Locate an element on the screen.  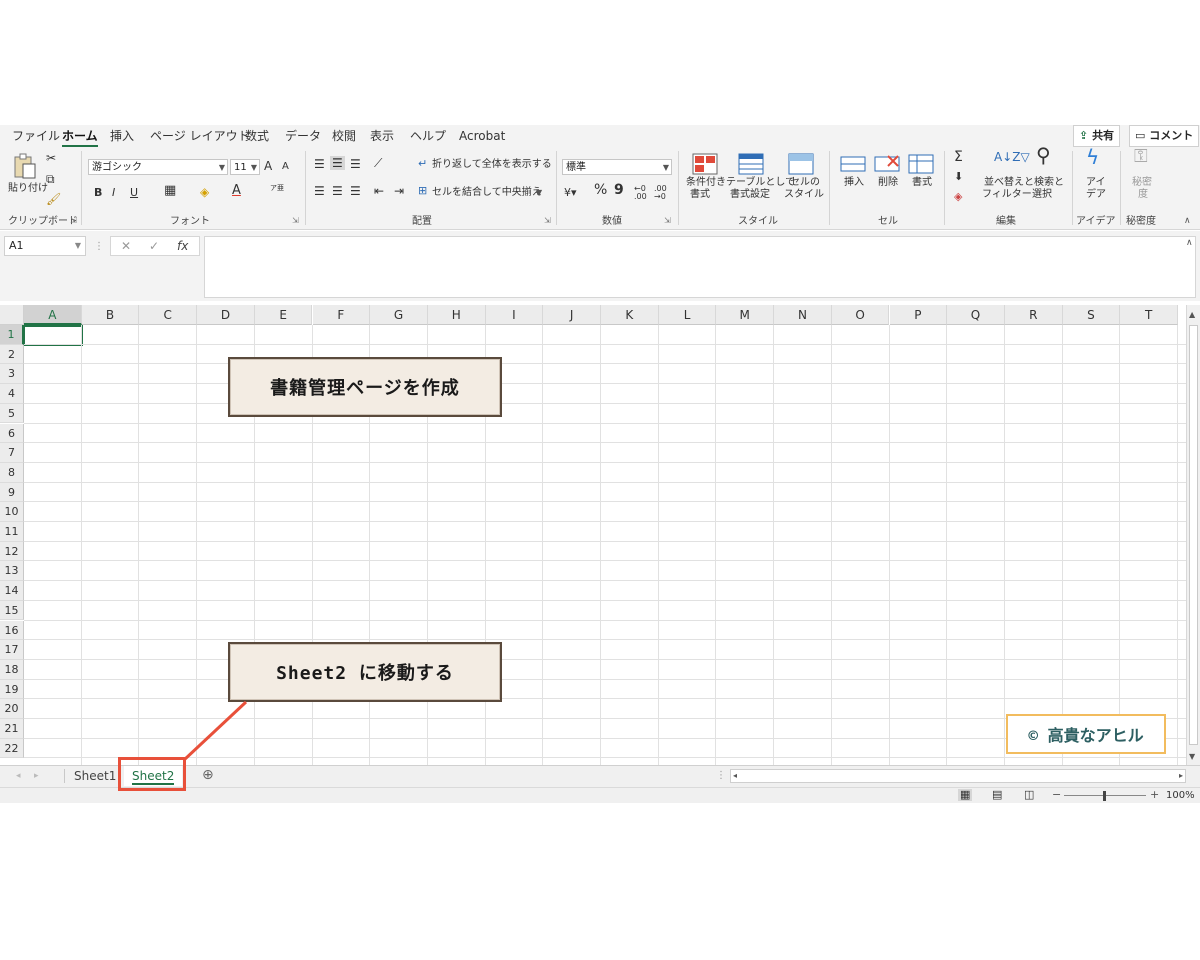
copyright-text: © 高貴なアヒル is located at coordinates (1086, 735).